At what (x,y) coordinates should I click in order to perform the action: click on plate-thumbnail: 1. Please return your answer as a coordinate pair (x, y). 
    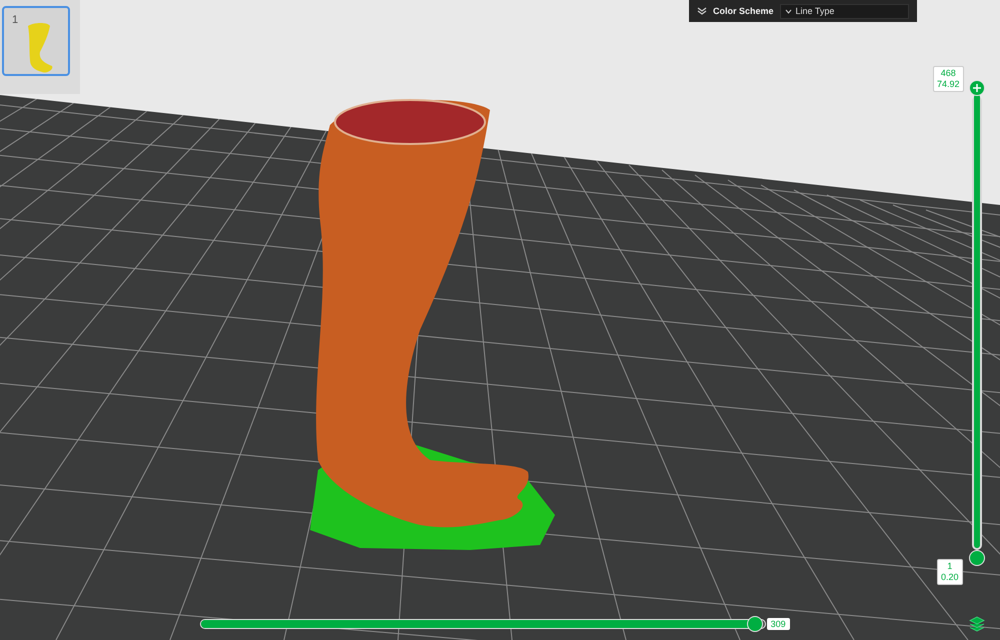
    Looking at the image, I should click on (36, 41).